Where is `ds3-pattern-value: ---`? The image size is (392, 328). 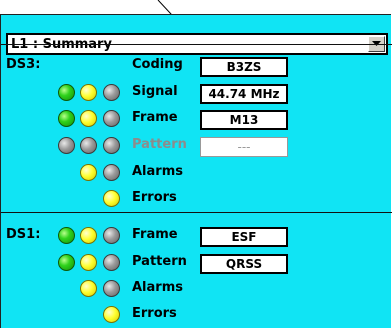
ds3-pattern-value: --- is located at coordinates (244, 147).